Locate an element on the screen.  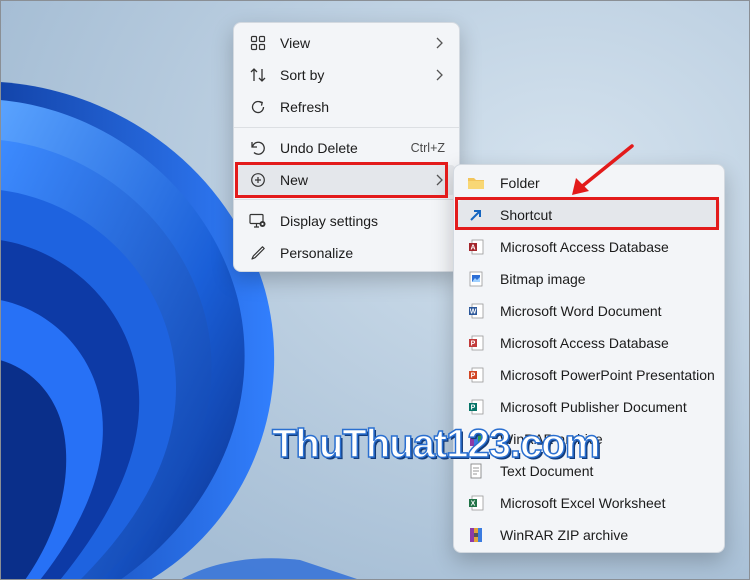
access-icon: A is located at coordinates (476, 247).